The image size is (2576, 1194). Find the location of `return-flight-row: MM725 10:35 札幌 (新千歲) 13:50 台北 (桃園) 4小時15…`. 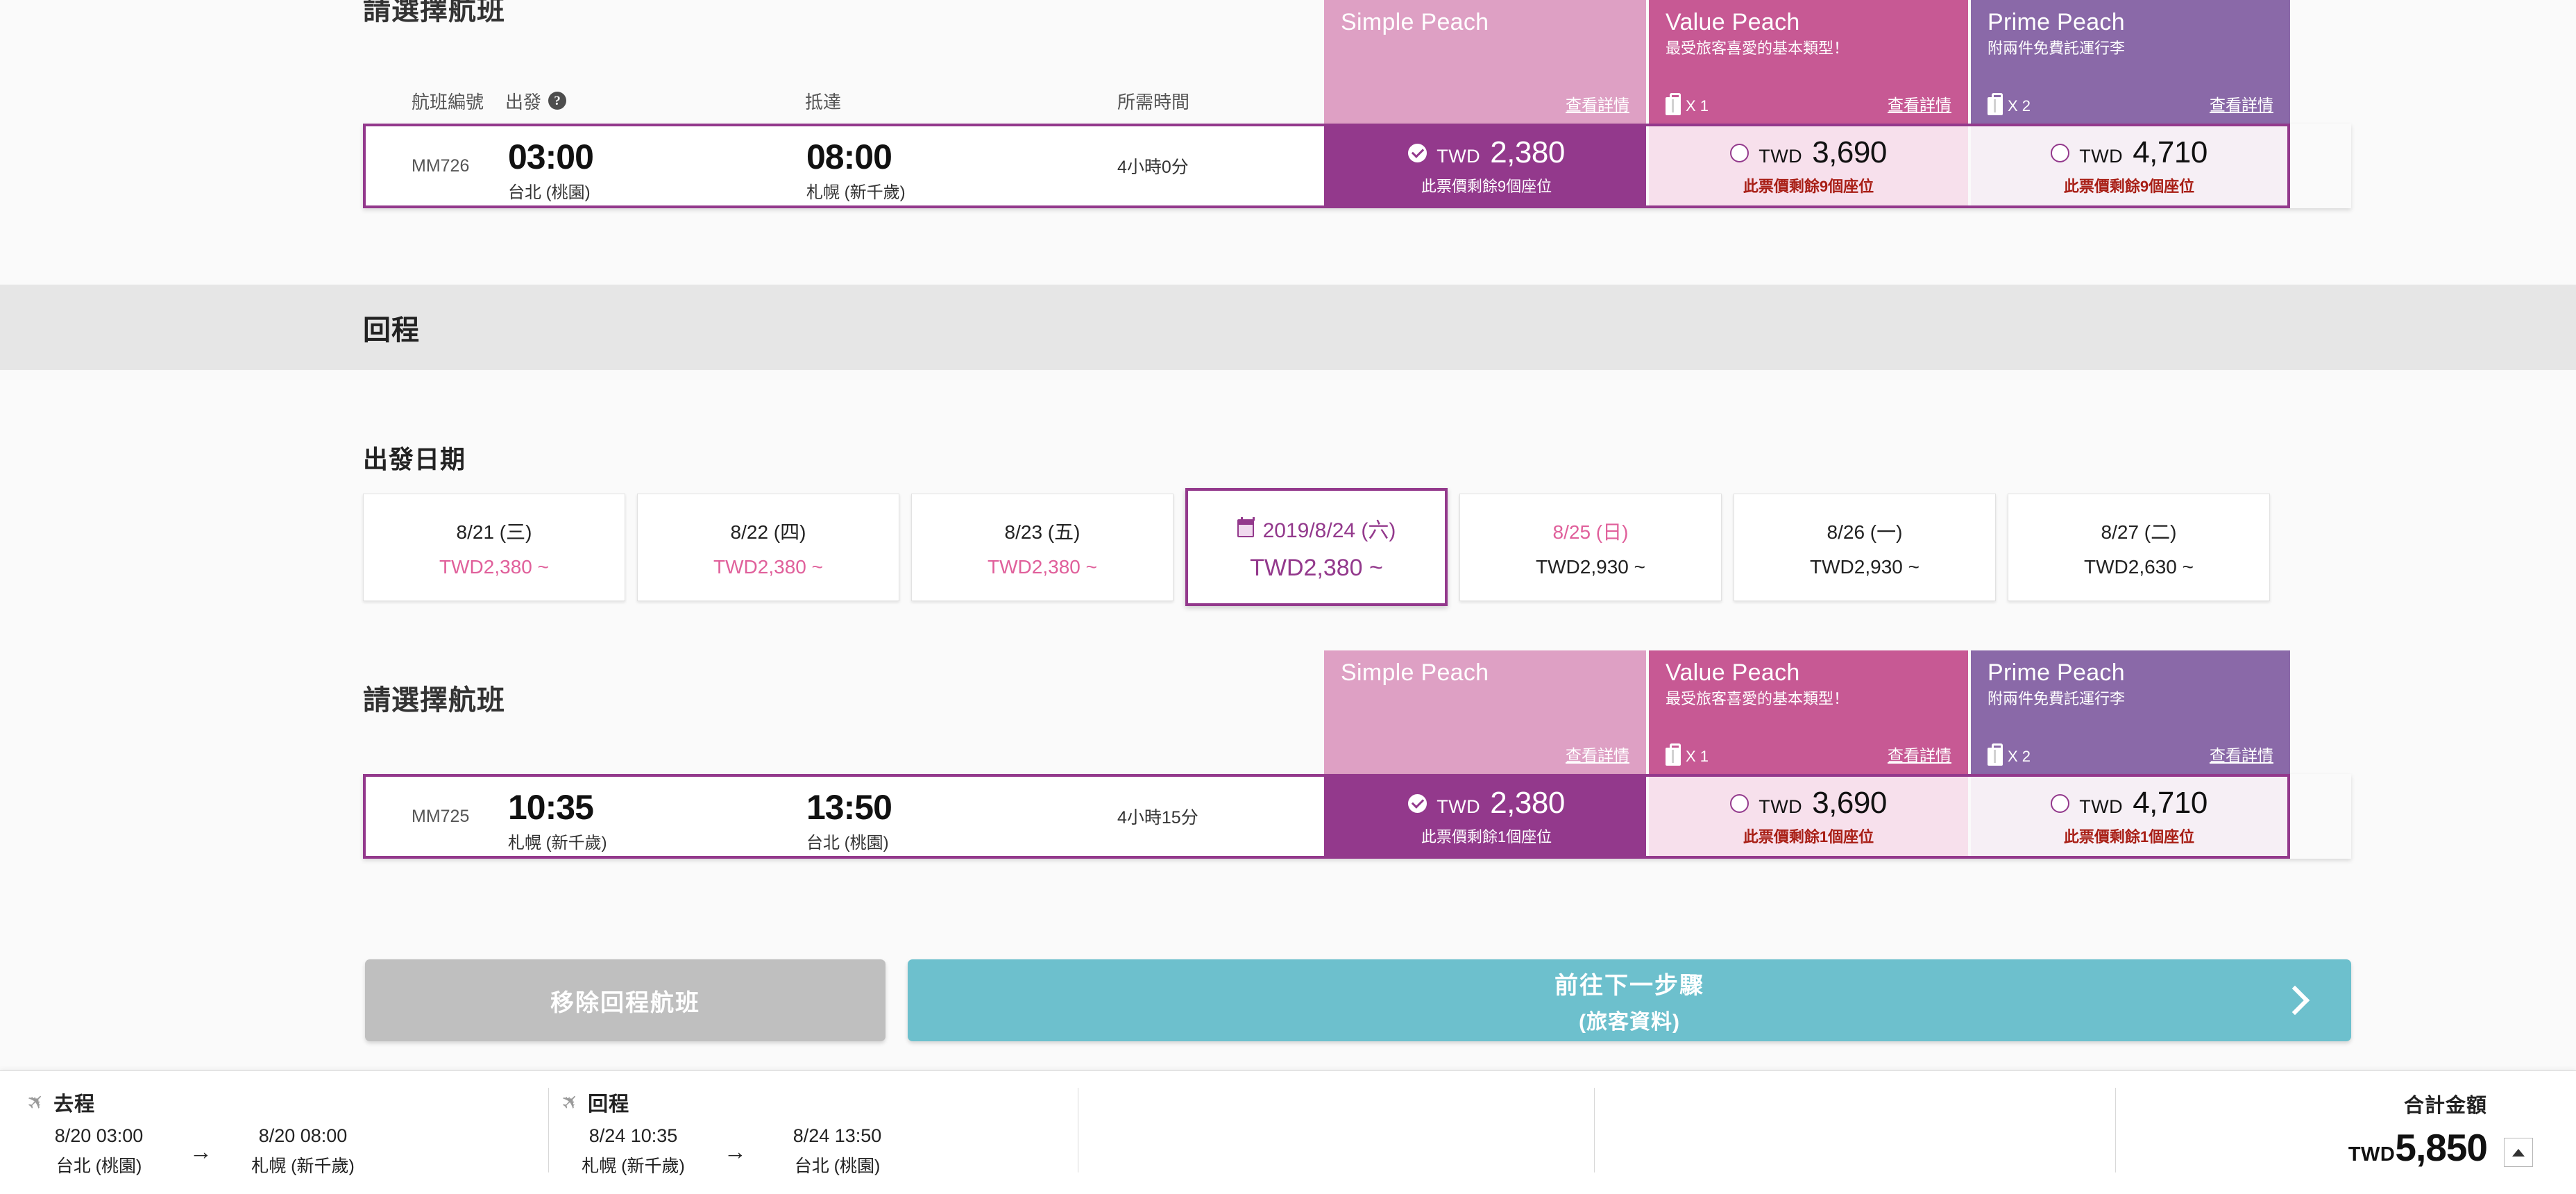

return-flight-row: MM725 10:35 札幌 (新千歲) 13:50 台北 (桃園) 4小時15… is located at coordinates (1357, 816).